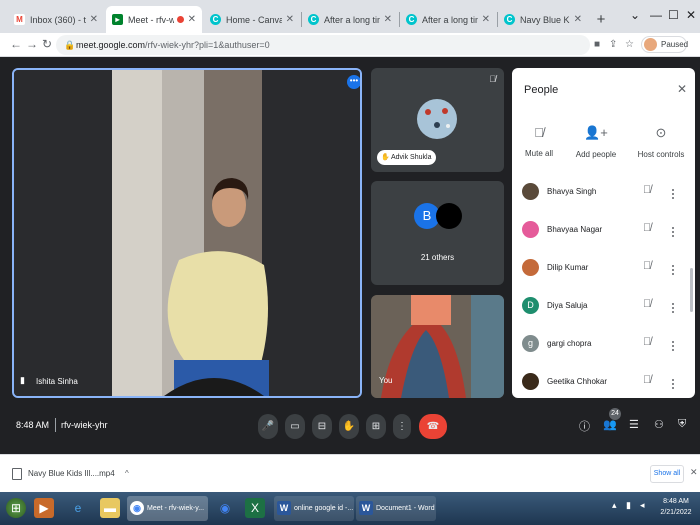 The image size is (700, 525). What do you see at coordinates (538, 153) in the screenshot?
I see `action-label: Mute all` at bounding box center [538, 153].